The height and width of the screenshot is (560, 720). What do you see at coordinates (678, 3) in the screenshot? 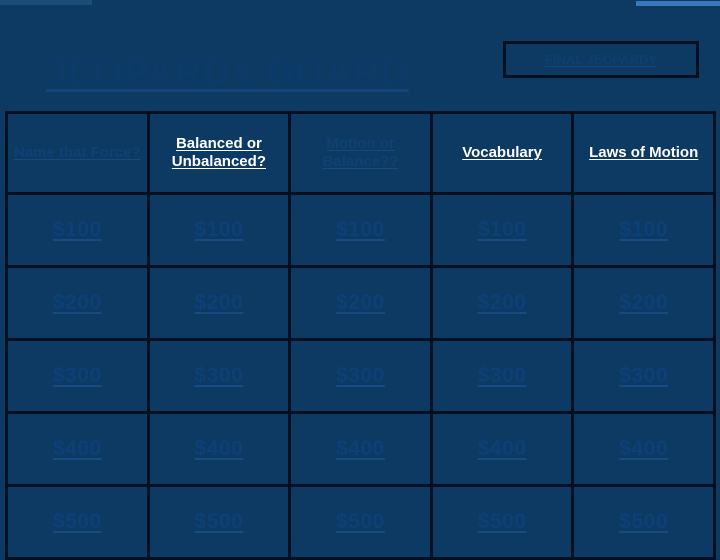
I see `top-right-highlight-bar` at bounding box center [678, 3].